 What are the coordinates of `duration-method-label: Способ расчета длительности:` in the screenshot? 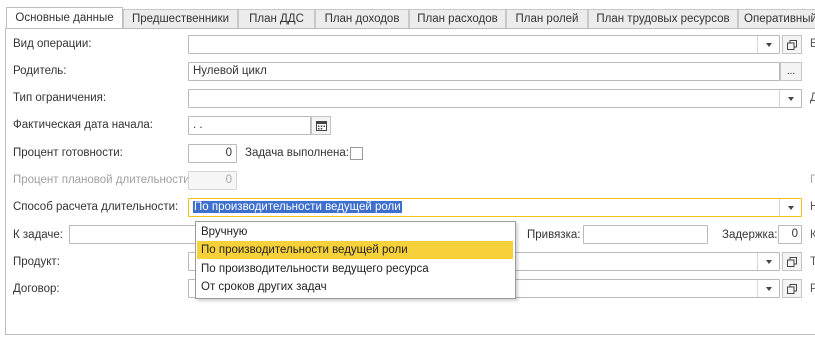 It's located at (96, 207).